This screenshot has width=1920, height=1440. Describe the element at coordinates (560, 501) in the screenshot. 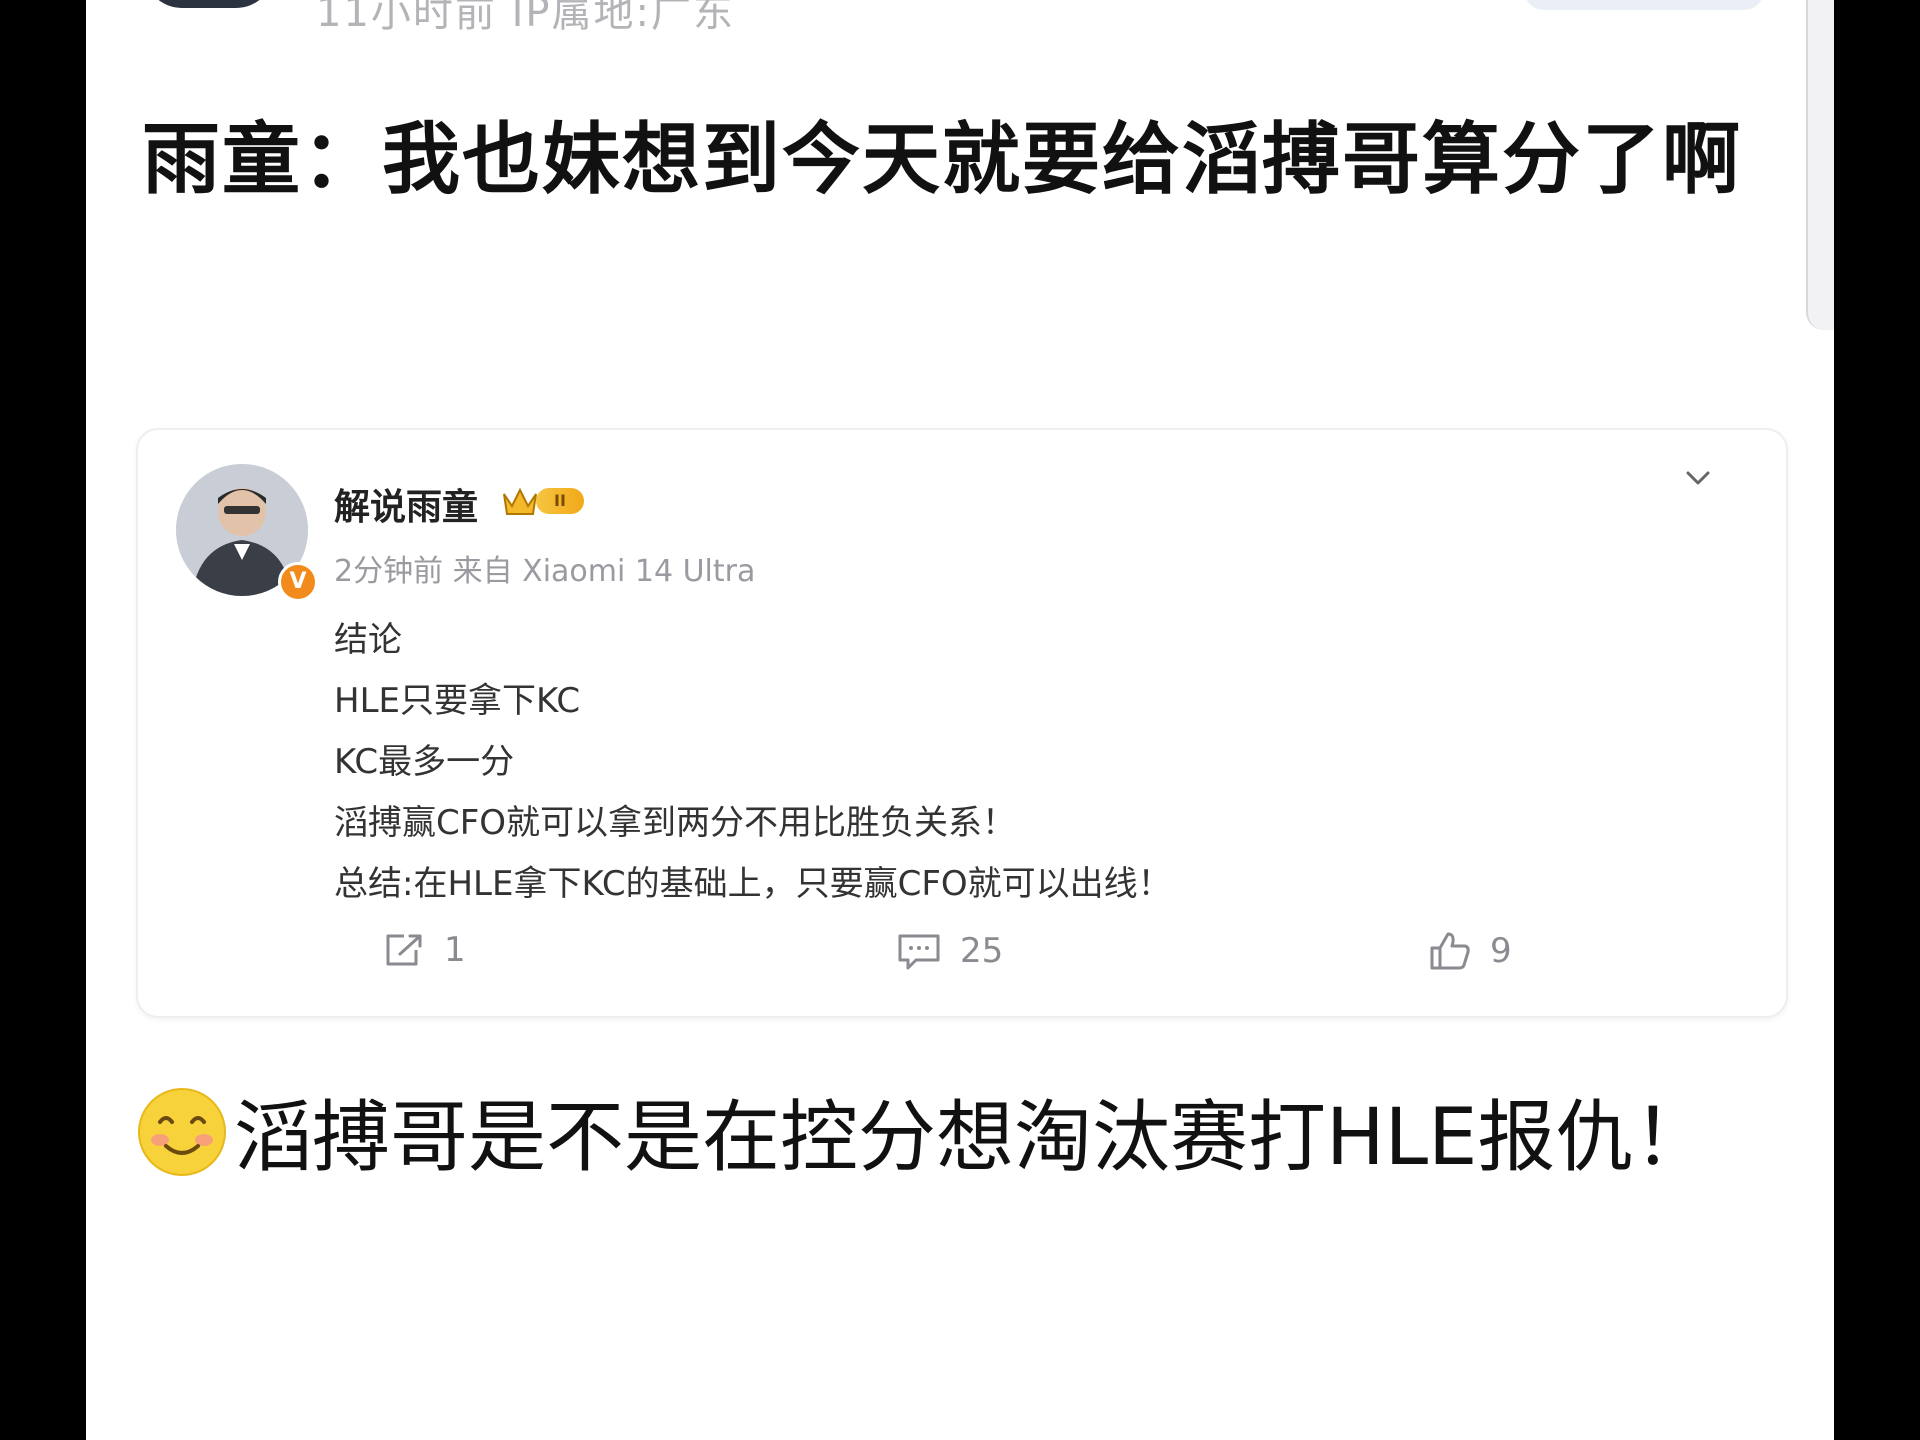

I see `badge-level: II` at that location.